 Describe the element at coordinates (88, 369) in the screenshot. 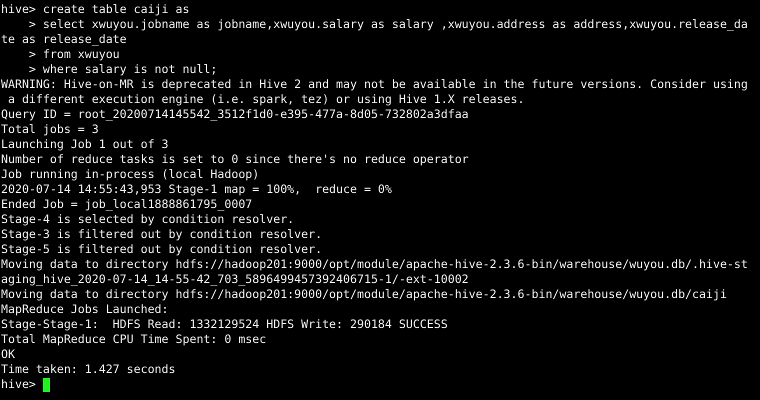

I see `terminal-line: Time taken: 1.427 seconds` at that location.